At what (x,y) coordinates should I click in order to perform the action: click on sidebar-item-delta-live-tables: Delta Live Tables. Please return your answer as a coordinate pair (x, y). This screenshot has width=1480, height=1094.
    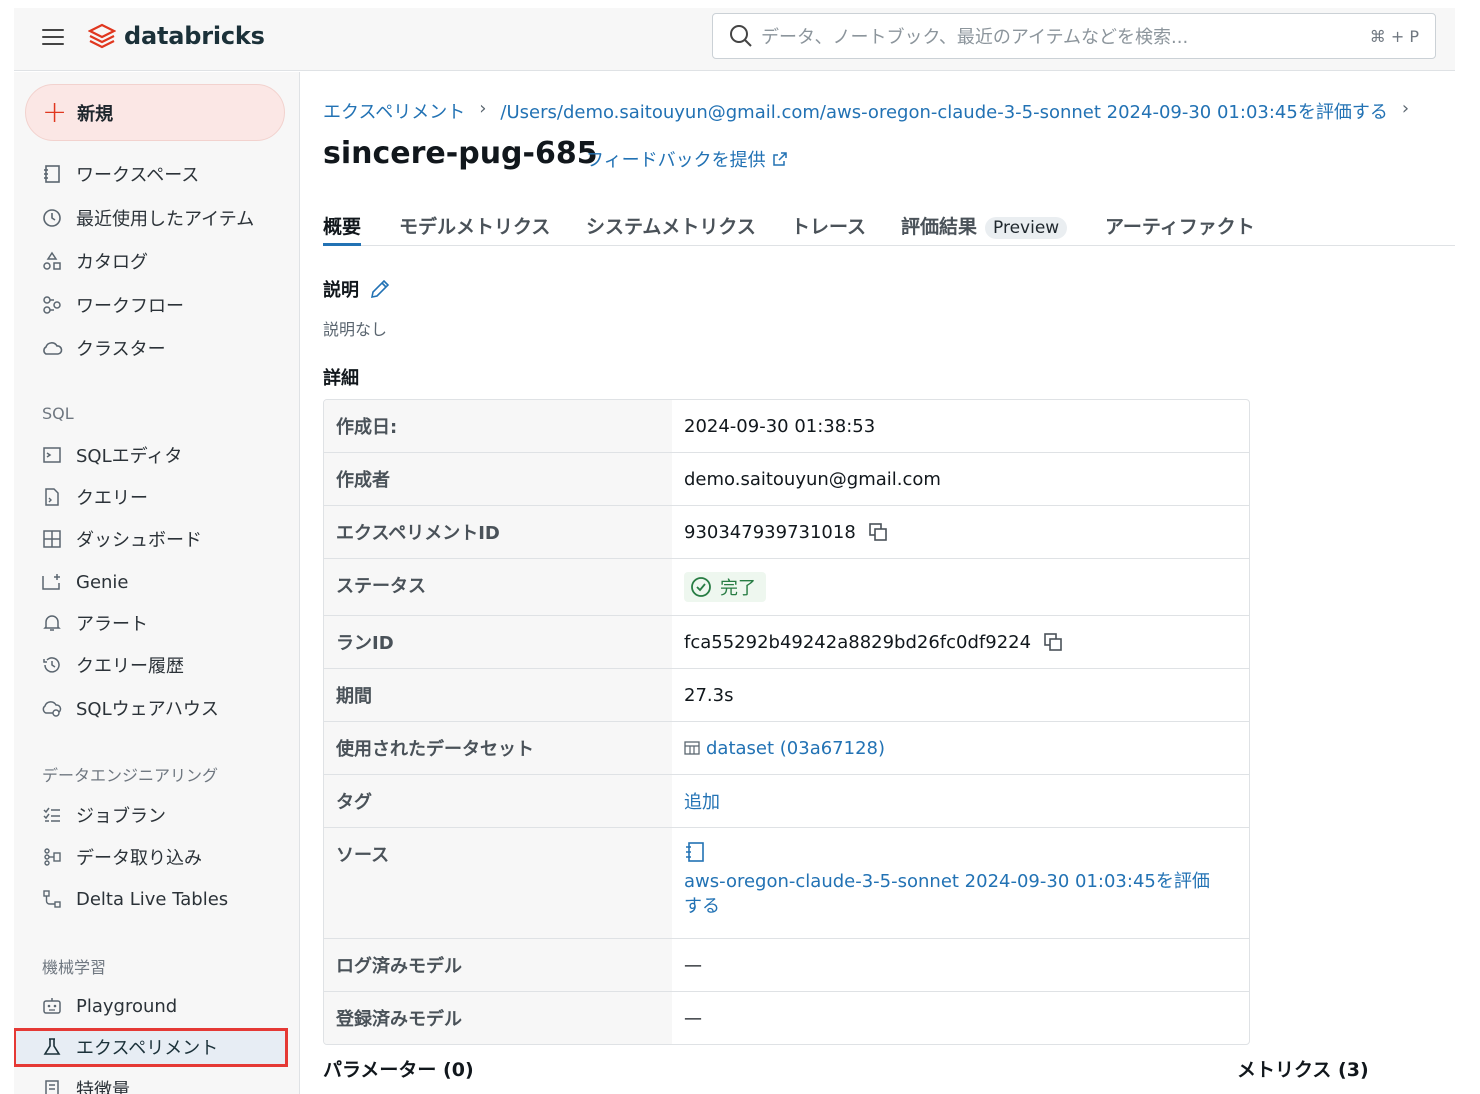
    Looking at the image, I should click on (156, 899).